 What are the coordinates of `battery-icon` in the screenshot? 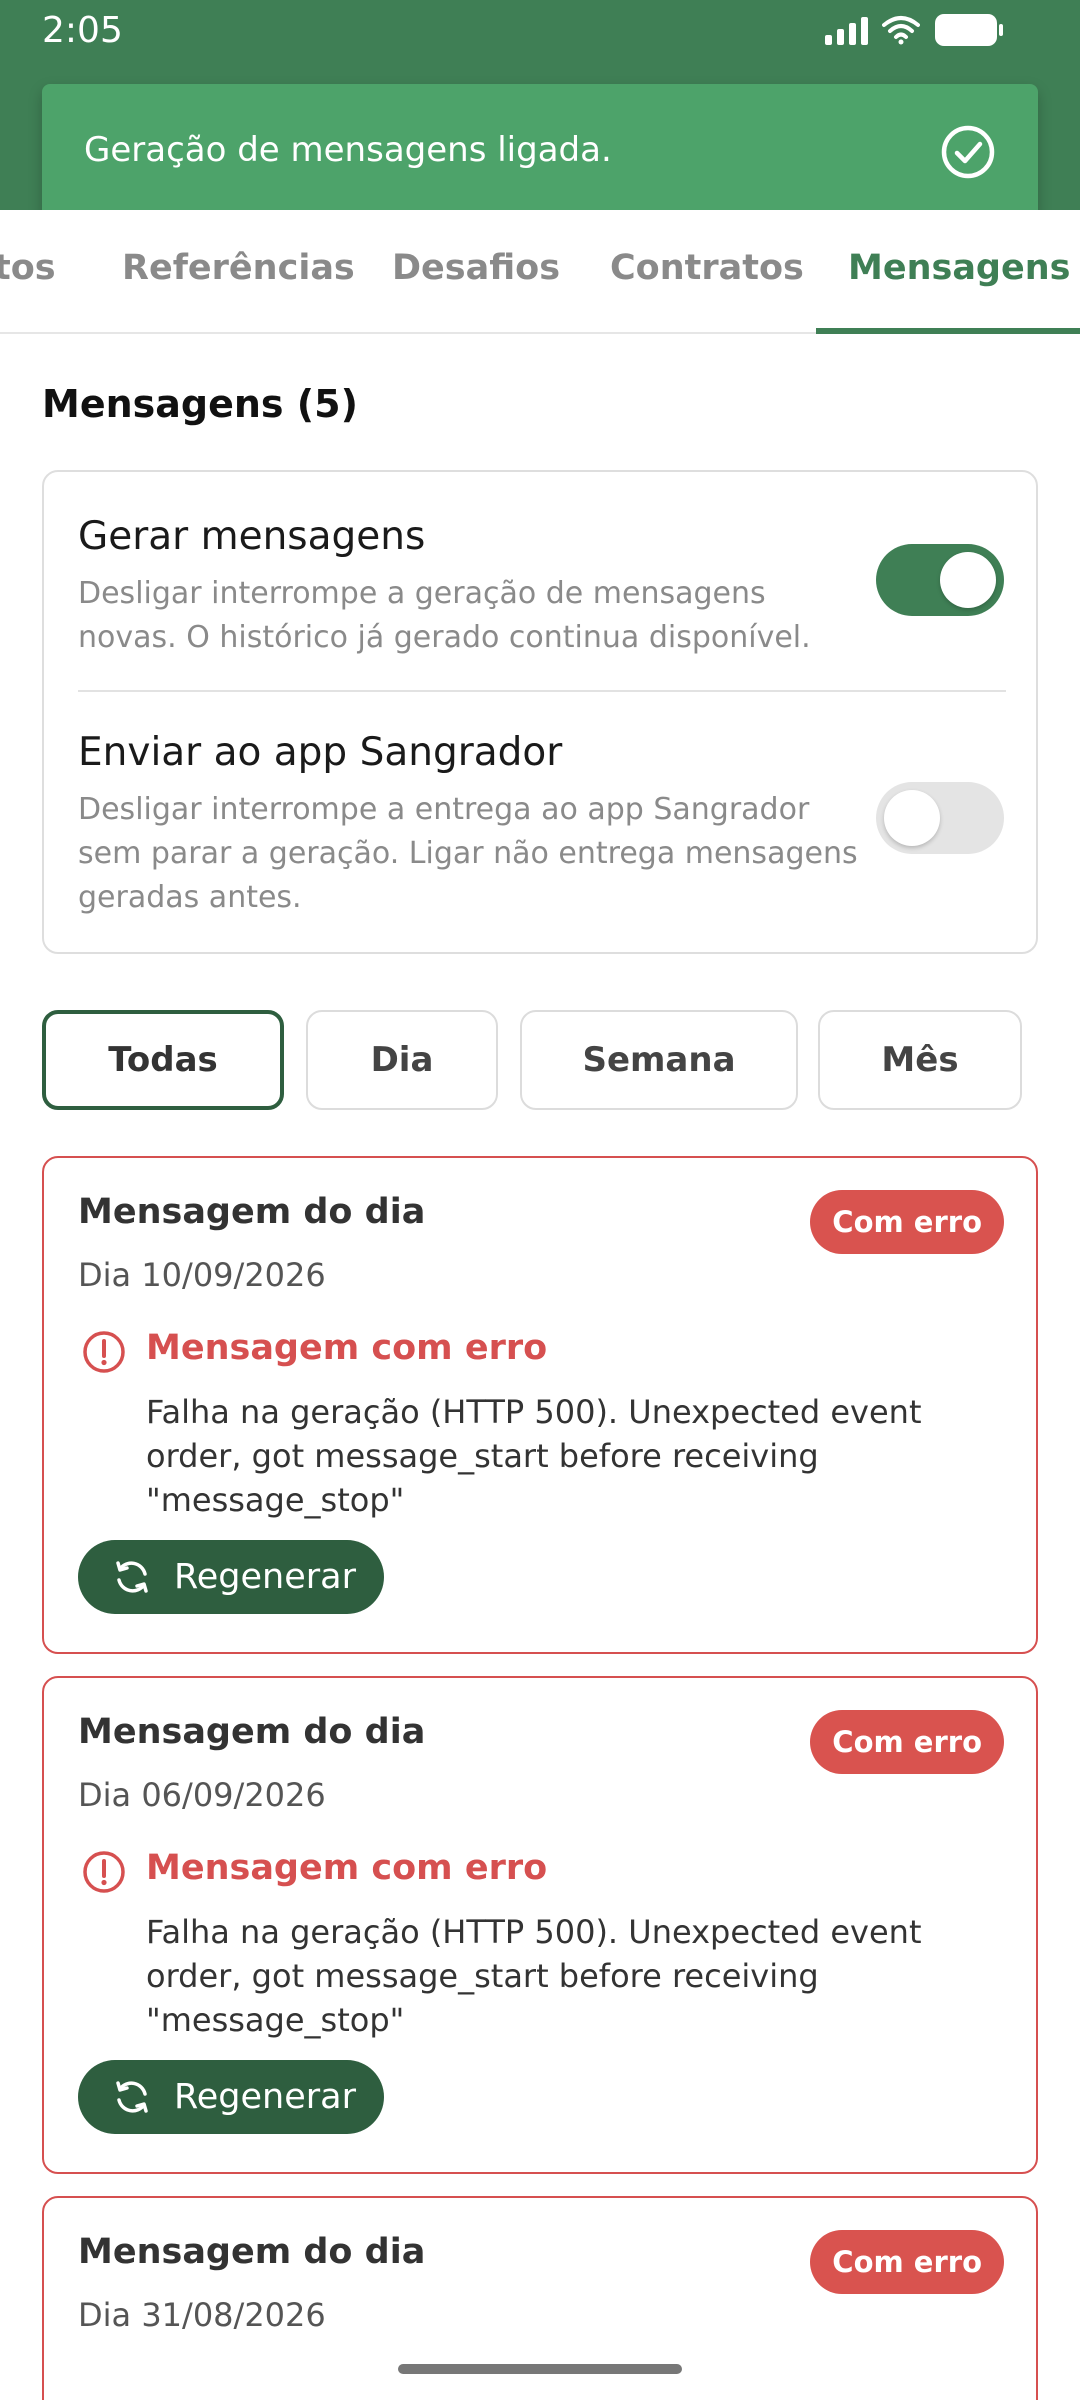 It's located at (969, 30).